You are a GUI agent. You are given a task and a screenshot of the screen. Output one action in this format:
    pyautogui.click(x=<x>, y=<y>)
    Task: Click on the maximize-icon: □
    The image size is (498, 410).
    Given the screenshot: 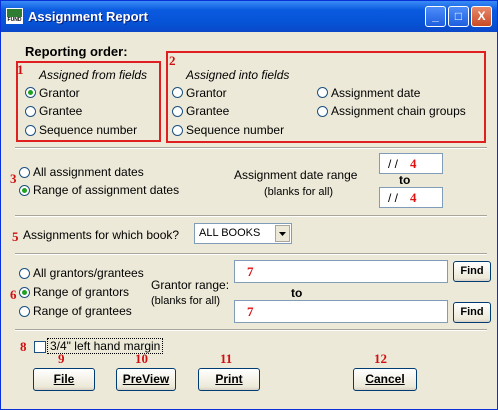 What is the action you would take?
    pyautogui.click(x=458, y=16)
    